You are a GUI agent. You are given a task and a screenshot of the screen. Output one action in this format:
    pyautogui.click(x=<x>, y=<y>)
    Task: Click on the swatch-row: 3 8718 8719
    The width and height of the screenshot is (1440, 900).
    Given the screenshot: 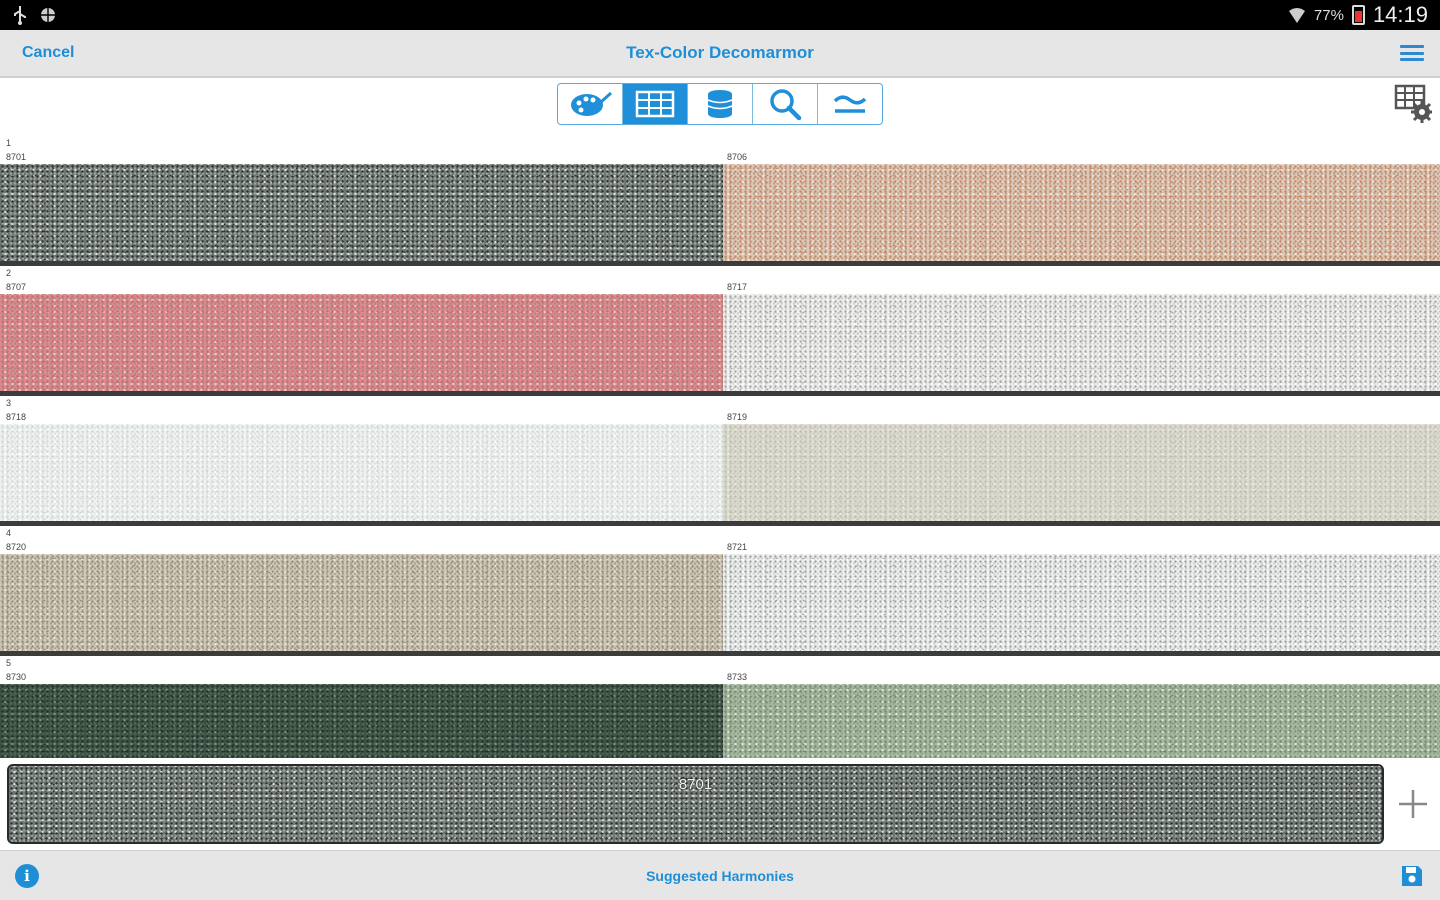 What is the action you would take?
    pyautogui.click(x=720, y=461)
    